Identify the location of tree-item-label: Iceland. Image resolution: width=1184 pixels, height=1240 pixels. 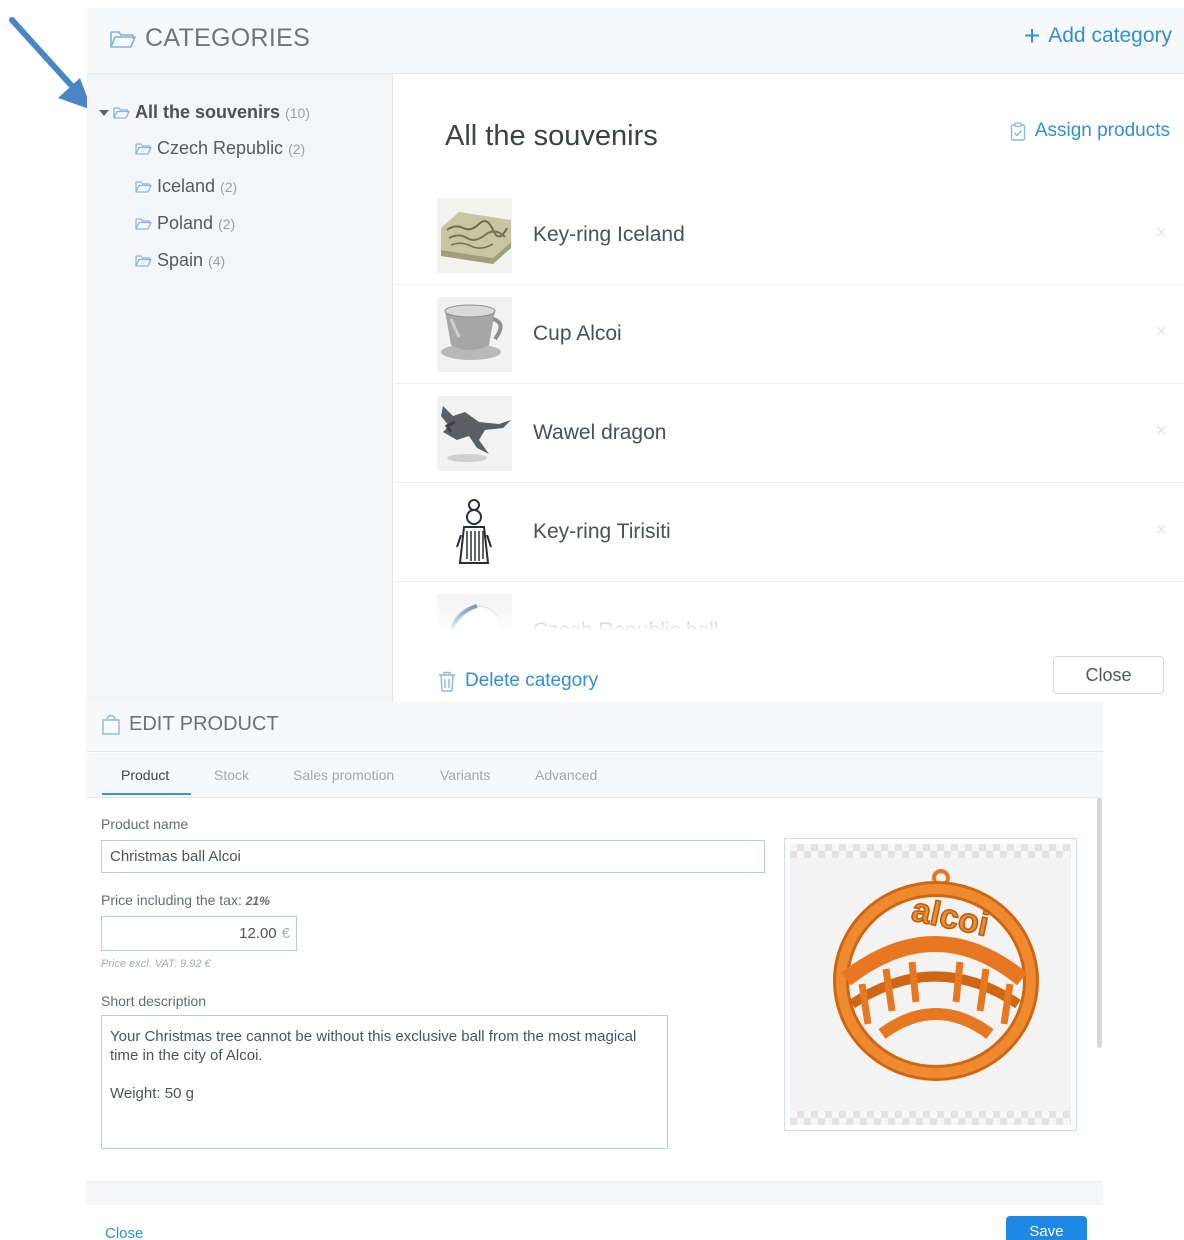
(186, 186).